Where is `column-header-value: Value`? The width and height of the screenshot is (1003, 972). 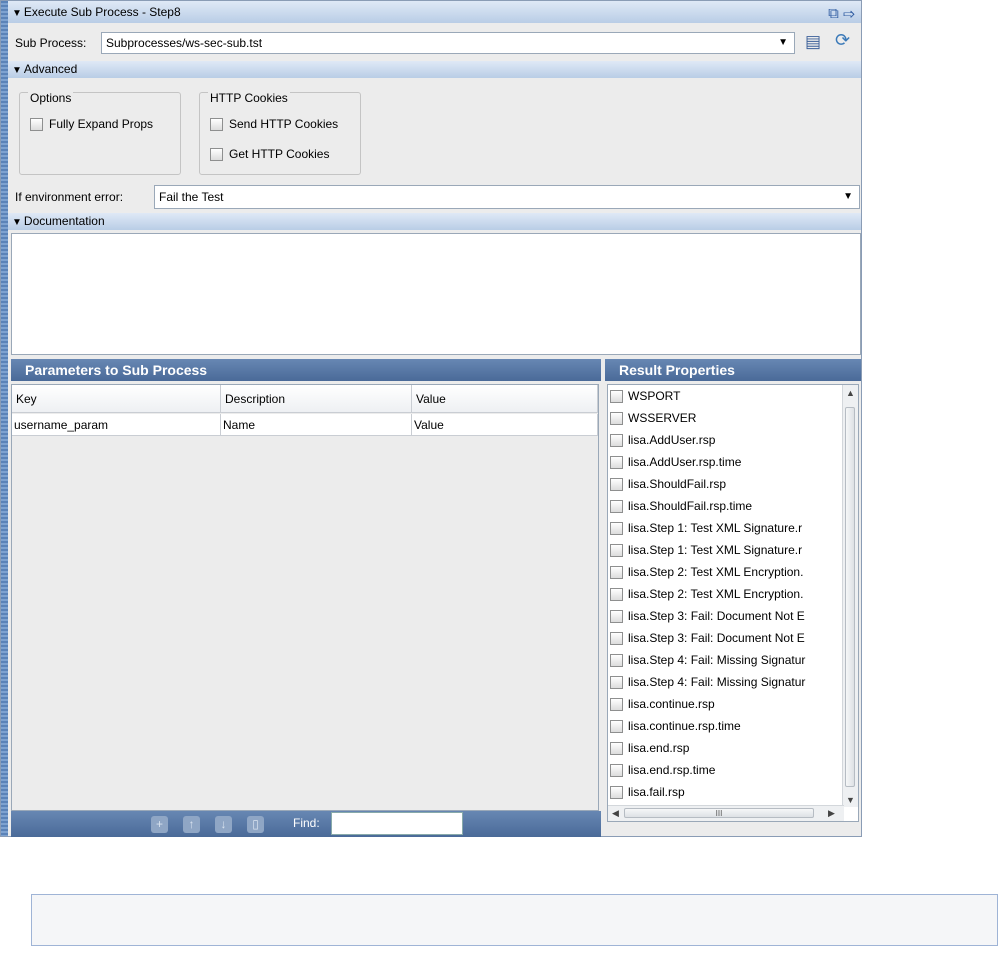 column-header-value: Value is located at coordinates (505, 399).